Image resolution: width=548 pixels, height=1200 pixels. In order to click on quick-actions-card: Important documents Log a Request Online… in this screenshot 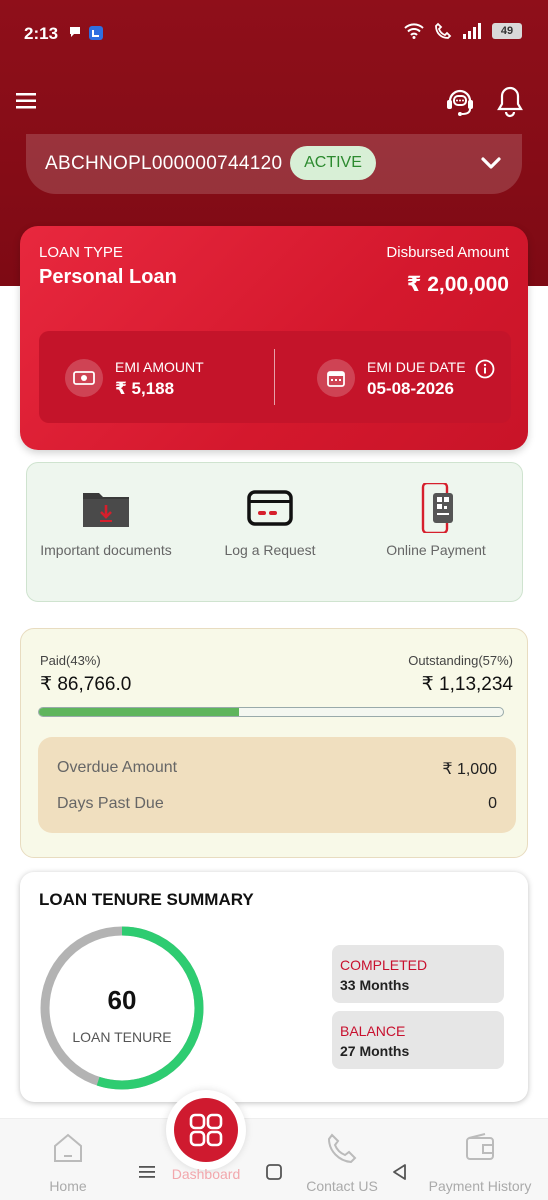, I will do `click(274, 532)`.